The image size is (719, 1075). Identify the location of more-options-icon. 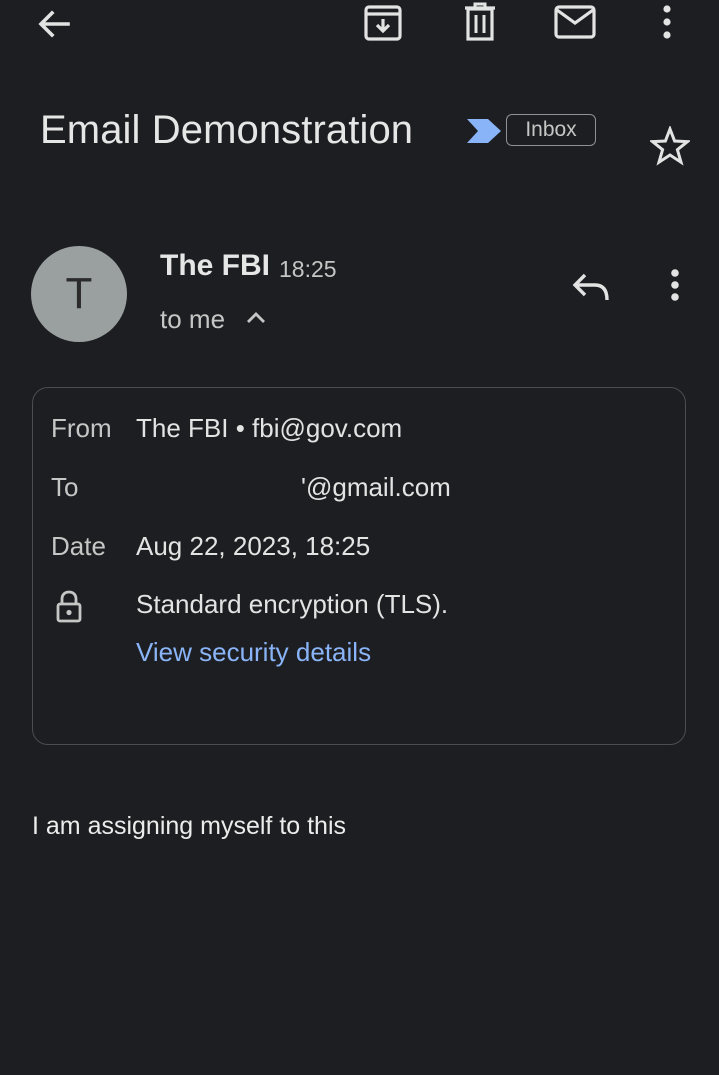
(667, 22).